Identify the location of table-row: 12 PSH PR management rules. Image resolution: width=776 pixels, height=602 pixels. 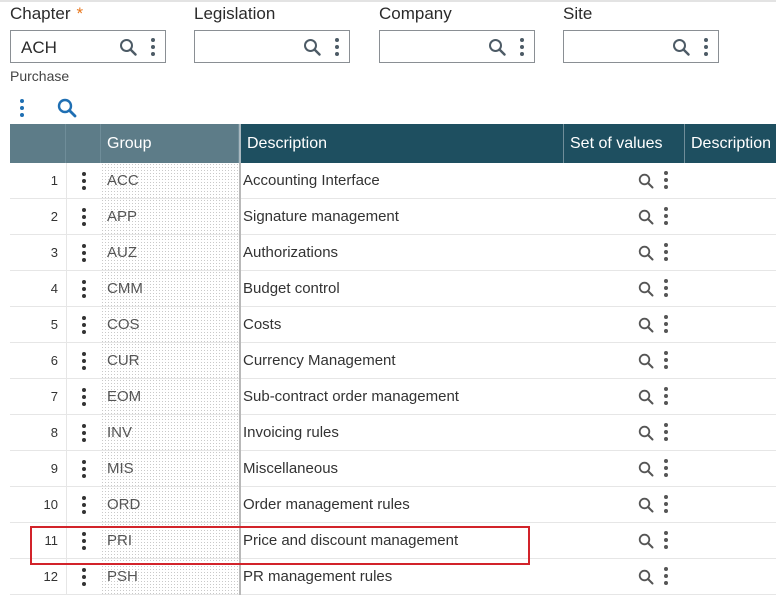
(393, 577).